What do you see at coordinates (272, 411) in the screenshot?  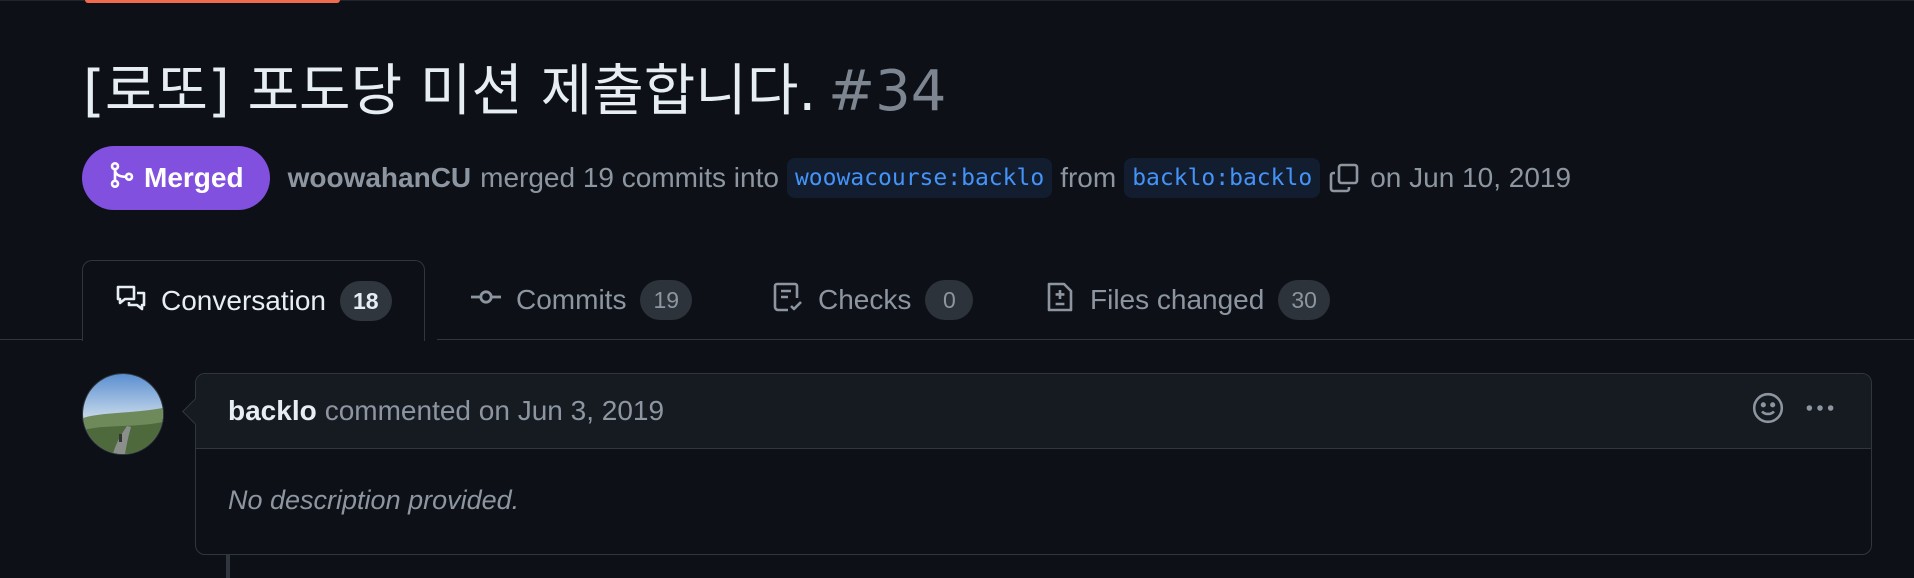 I see `comment-author-link: backlo` at bounding box center [272, 411].